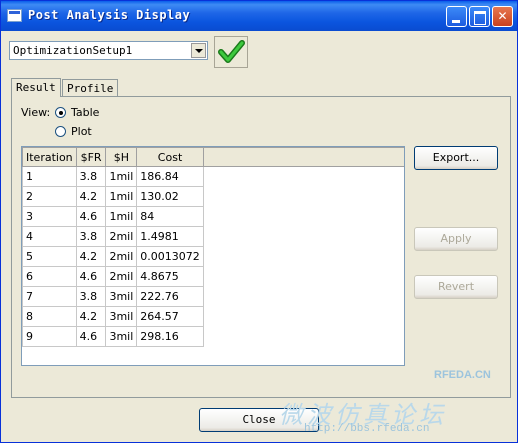  Describe the element at coordinates (170, 296) in the screenshot. I see `table-cell: 222.76` at that location.